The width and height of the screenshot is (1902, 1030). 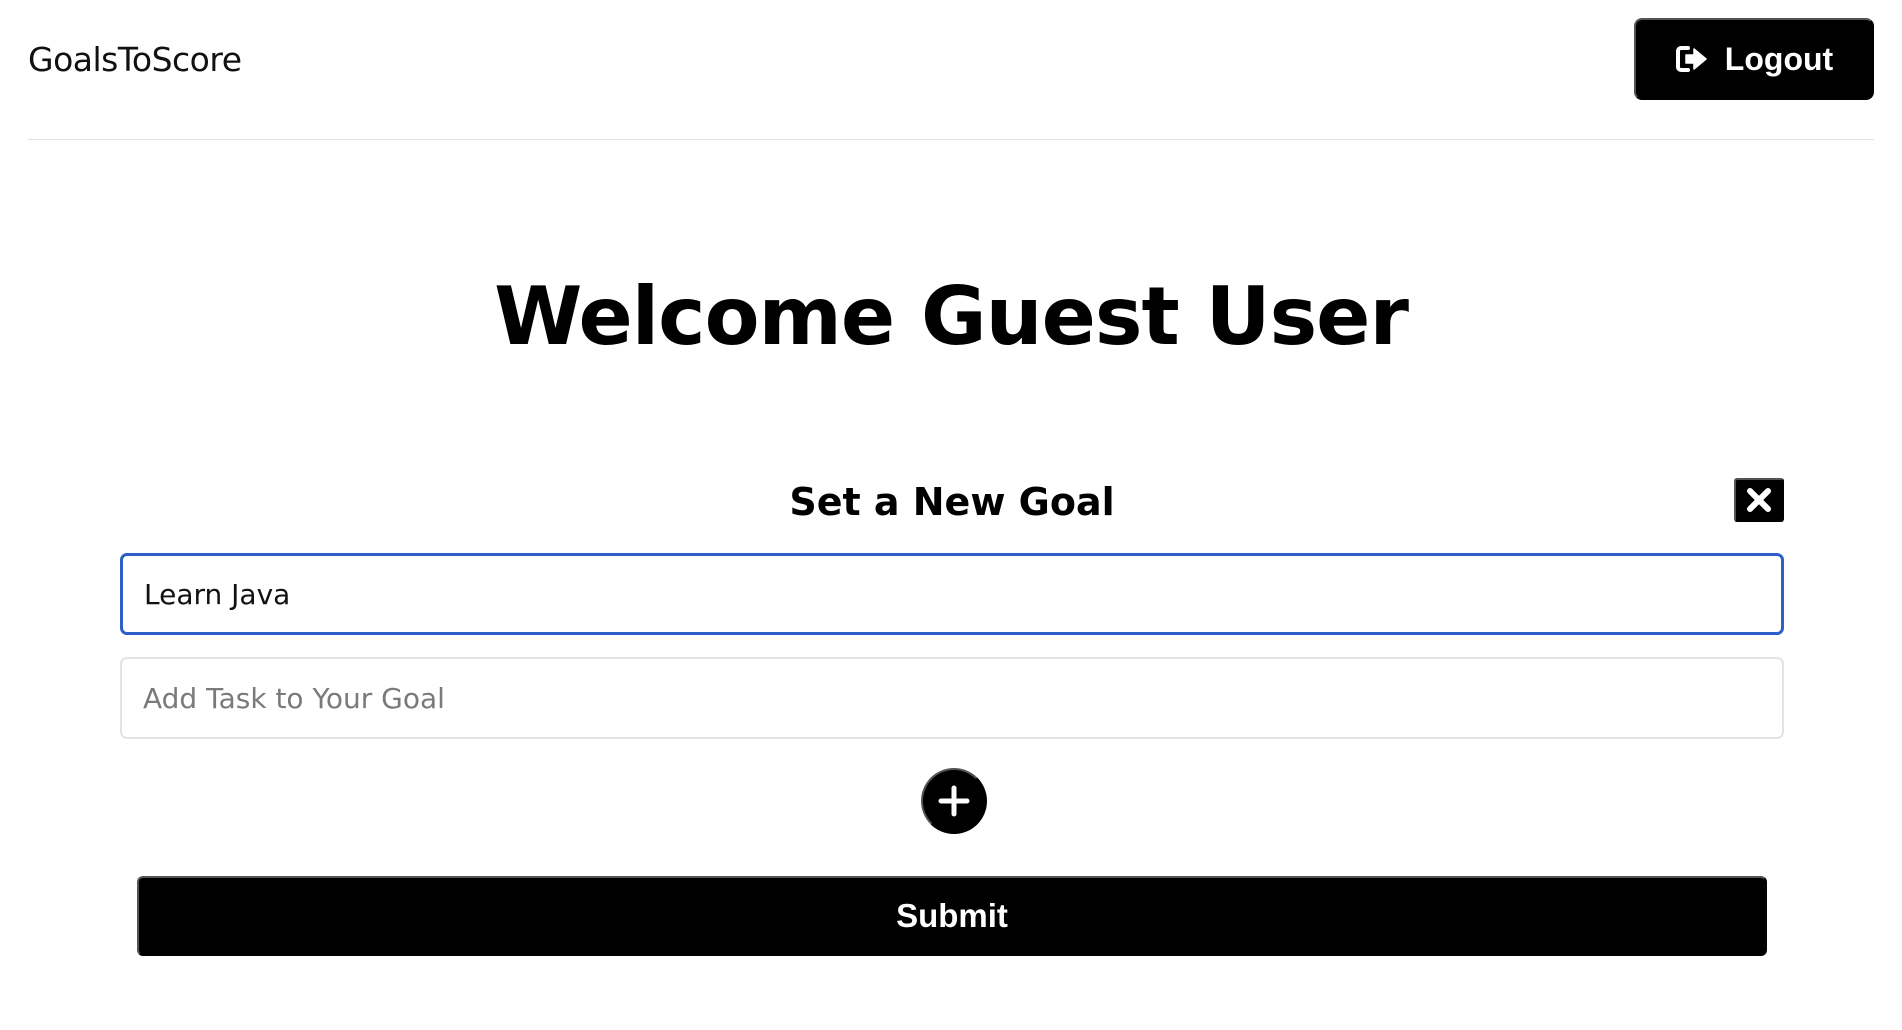 What do you see at coordinates (952, 916) in the screenshot?
I see `submit-button: Submit` at bounding box center [952, 916].